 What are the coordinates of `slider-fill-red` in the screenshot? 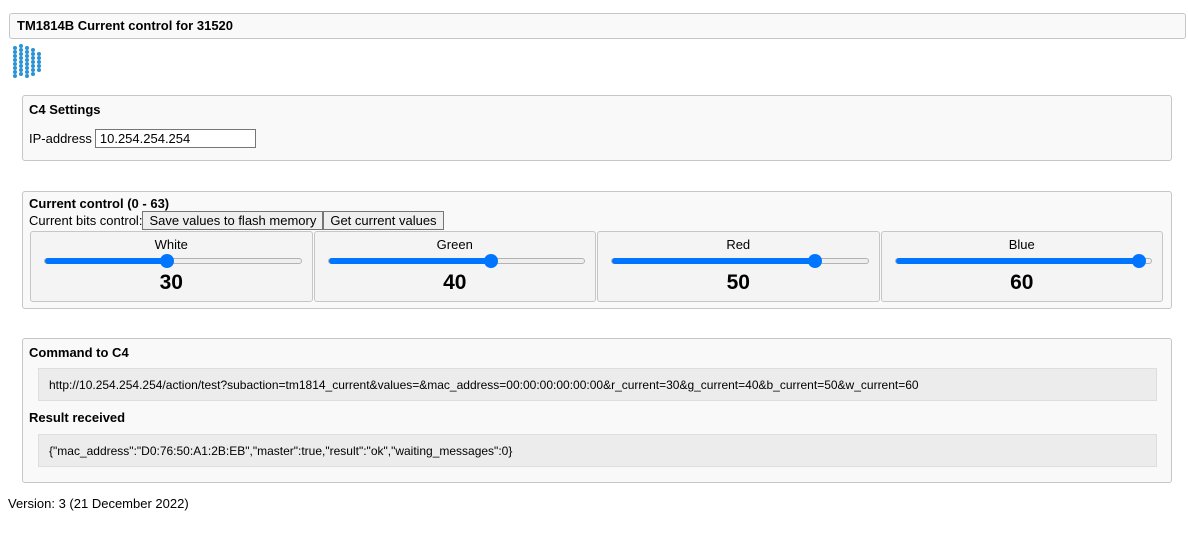 It's located at (713, 261).